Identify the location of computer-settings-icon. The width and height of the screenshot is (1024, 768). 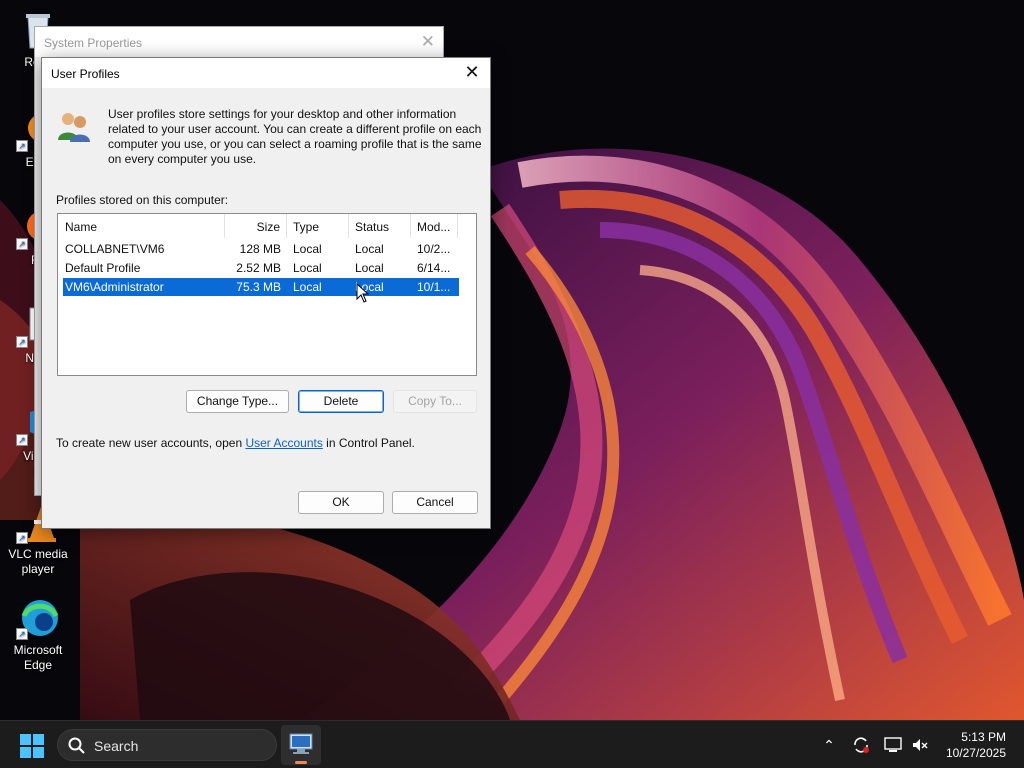
(301, 743).